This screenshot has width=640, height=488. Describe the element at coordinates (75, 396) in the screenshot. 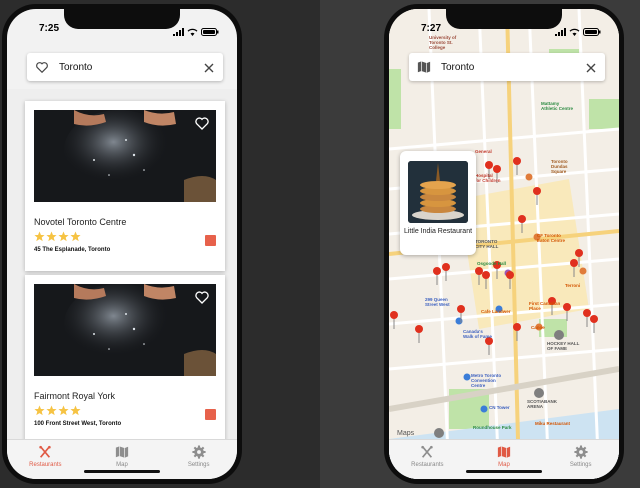

I see `restaurant-name: Fairmont Royal York` at that location.